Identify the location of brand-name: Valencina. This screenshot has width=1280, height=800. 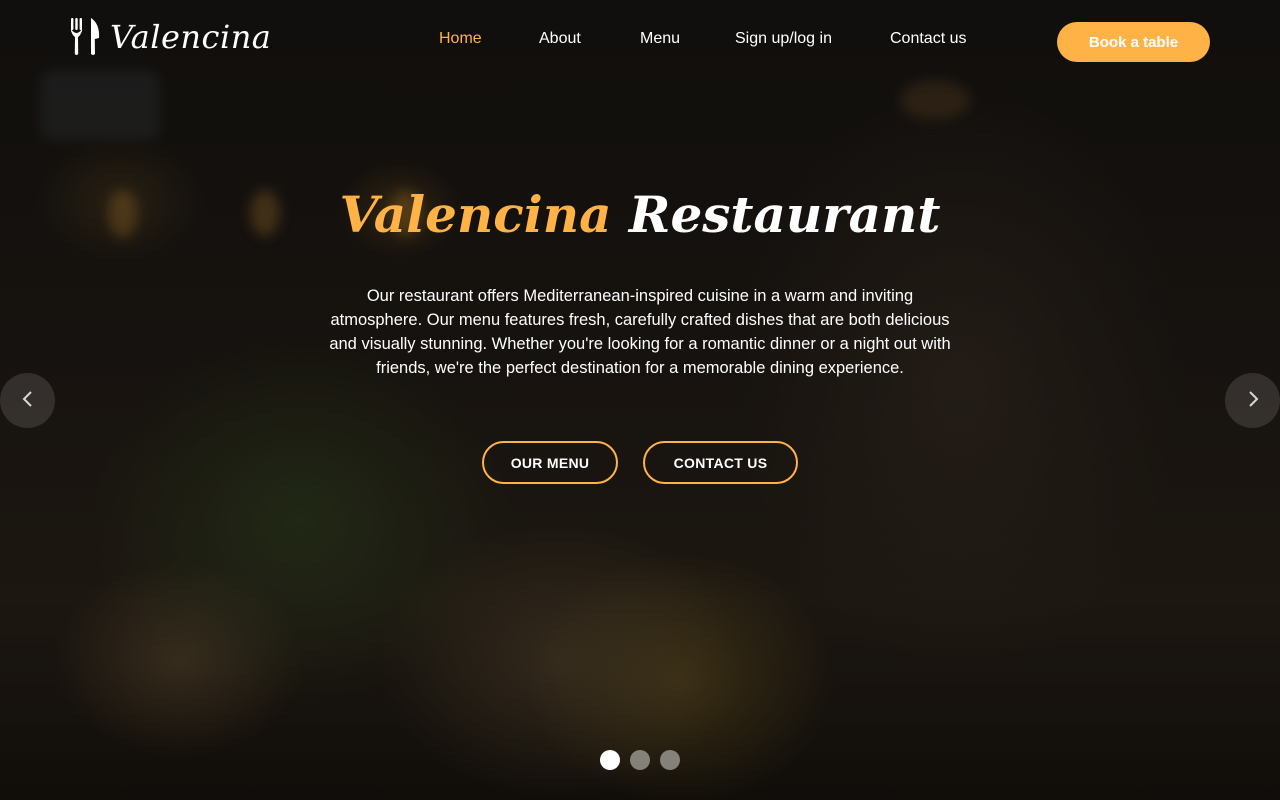
(191, 37).